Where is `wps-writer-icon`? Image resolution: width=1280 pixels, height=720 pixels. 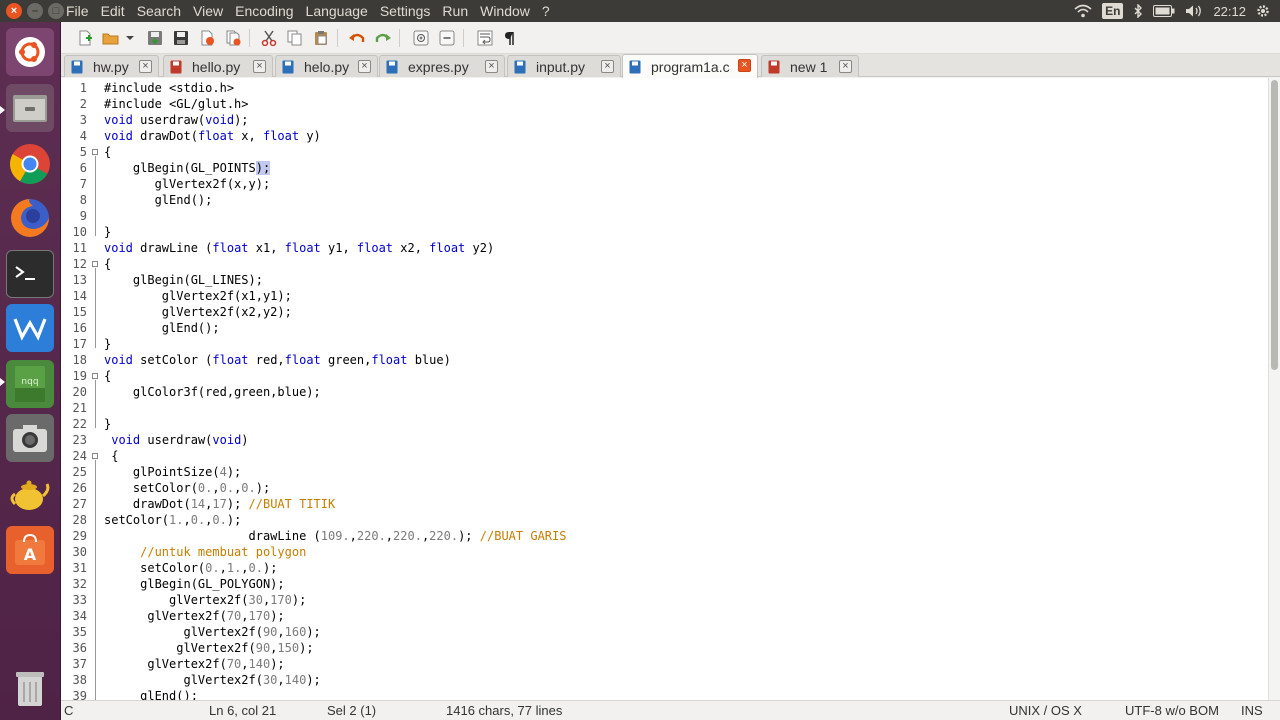
wps-writer-icon is located at coordinates (30, 328).